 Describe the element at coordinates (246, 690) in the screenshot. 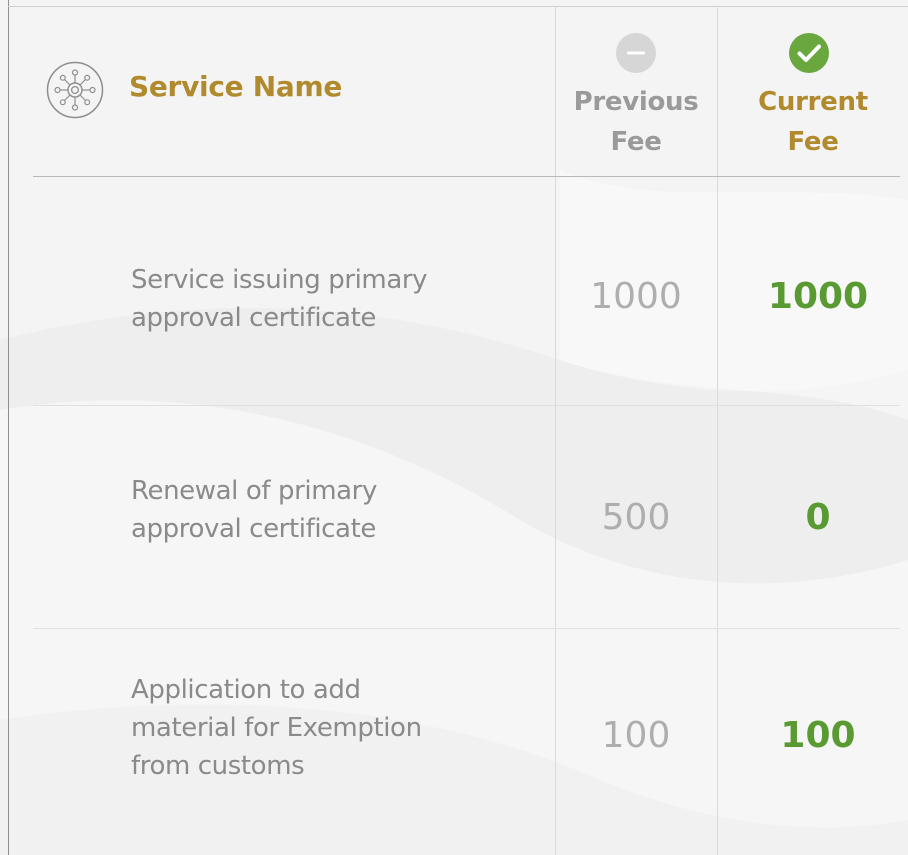

I see `service-name-line: Application to add` at that location.